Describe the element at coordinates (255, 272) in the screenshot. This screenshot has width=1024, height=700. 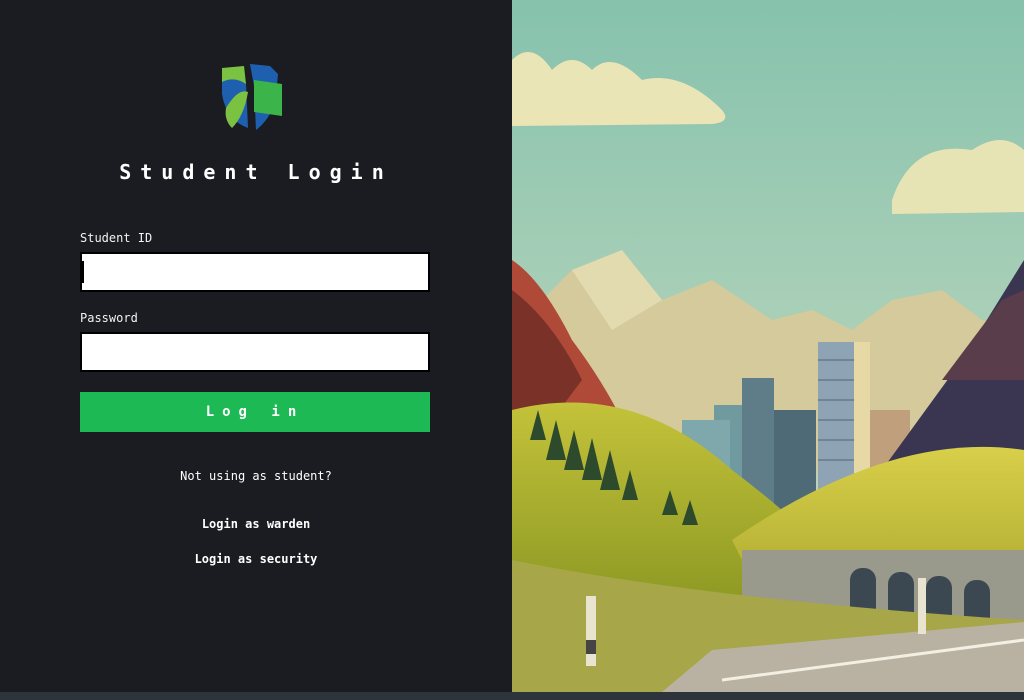
I see `student-id-input` at that location.